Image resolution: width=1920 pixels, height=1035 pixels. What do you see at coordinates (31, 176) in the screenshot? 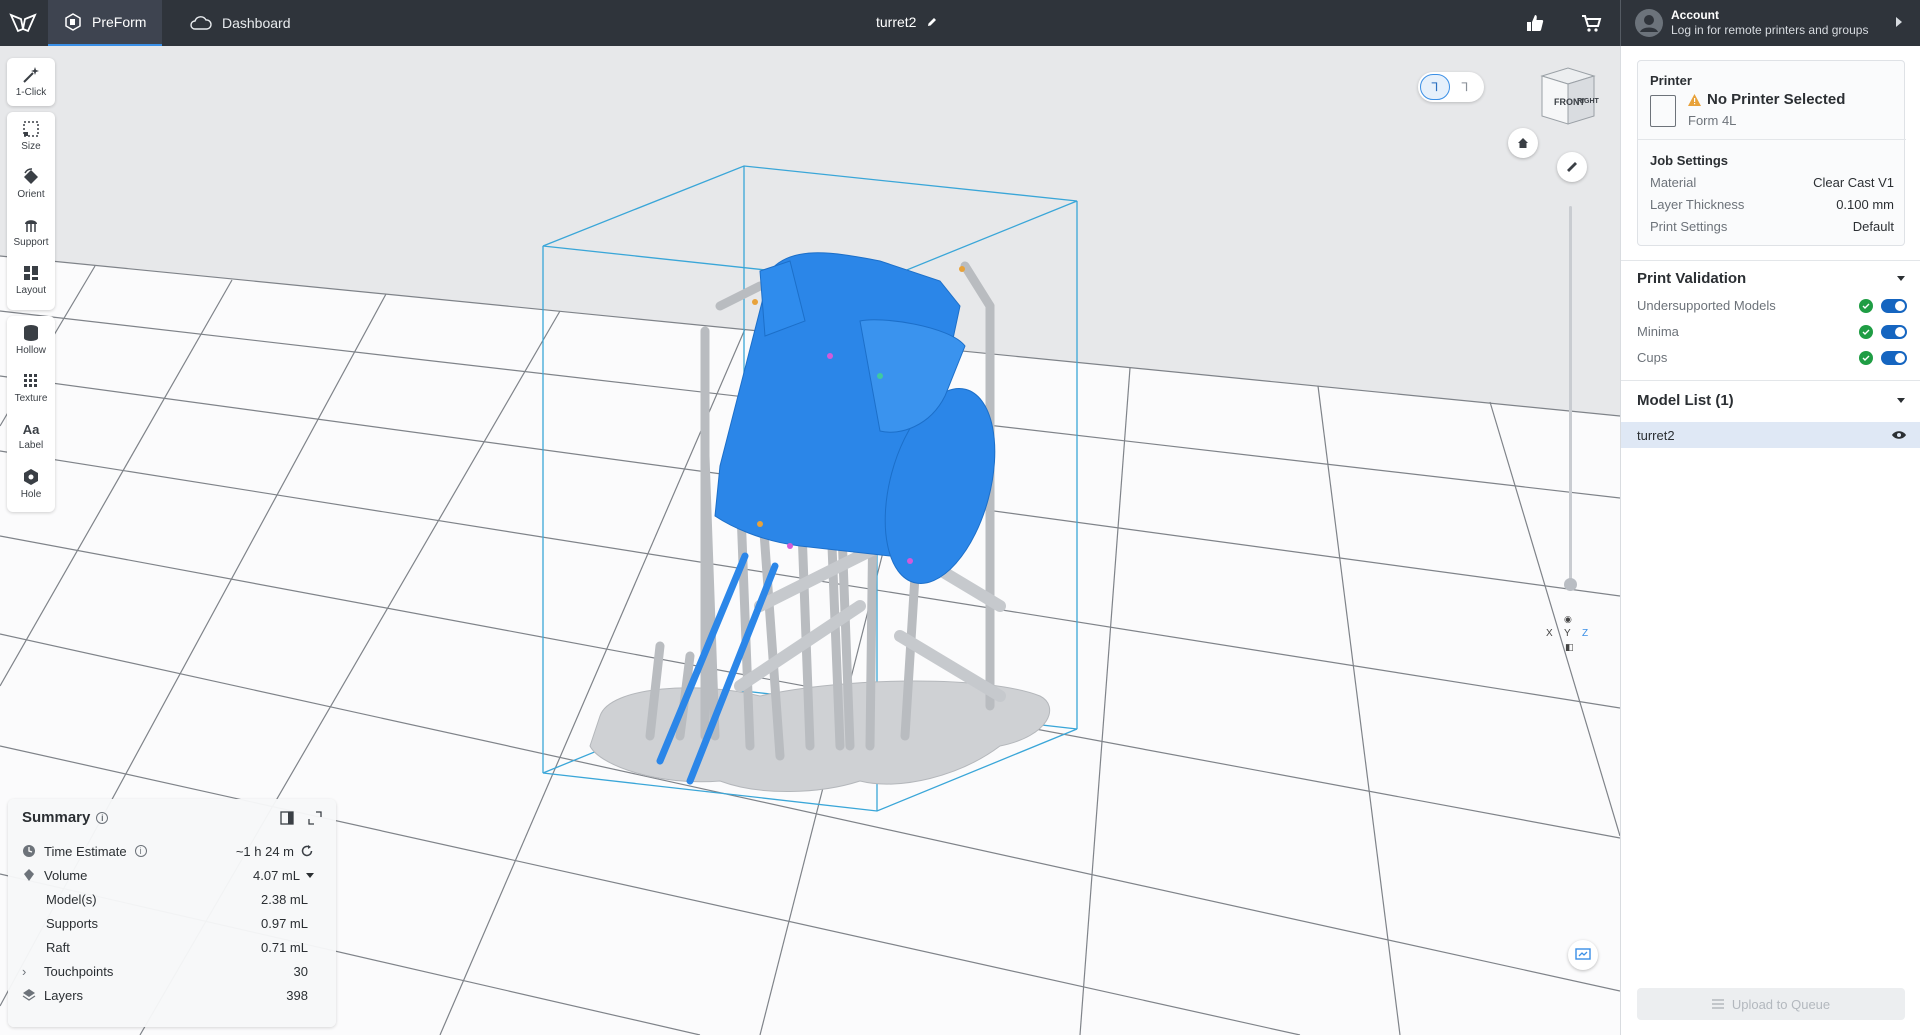
I see `orient-icon` at bounding box center [31, 176].